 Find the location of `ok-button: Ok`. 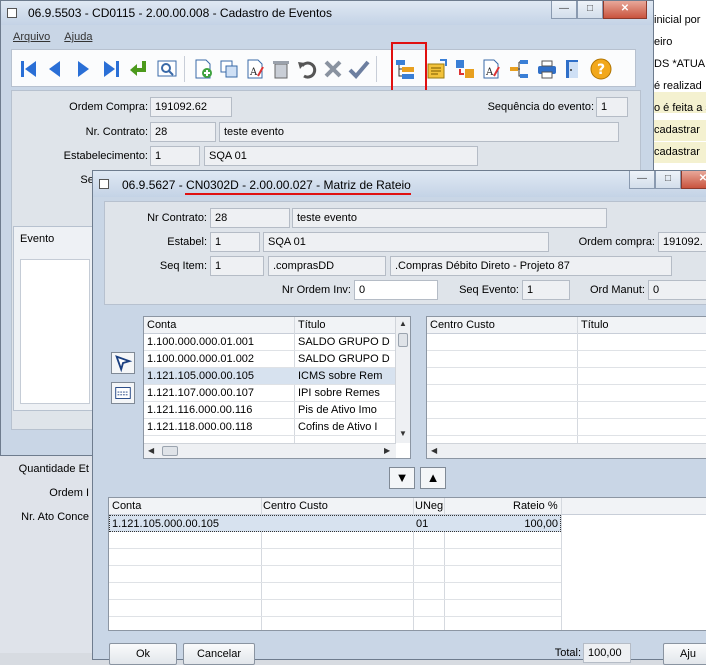

ok-button: Ok is located at coordinates (143, 654).